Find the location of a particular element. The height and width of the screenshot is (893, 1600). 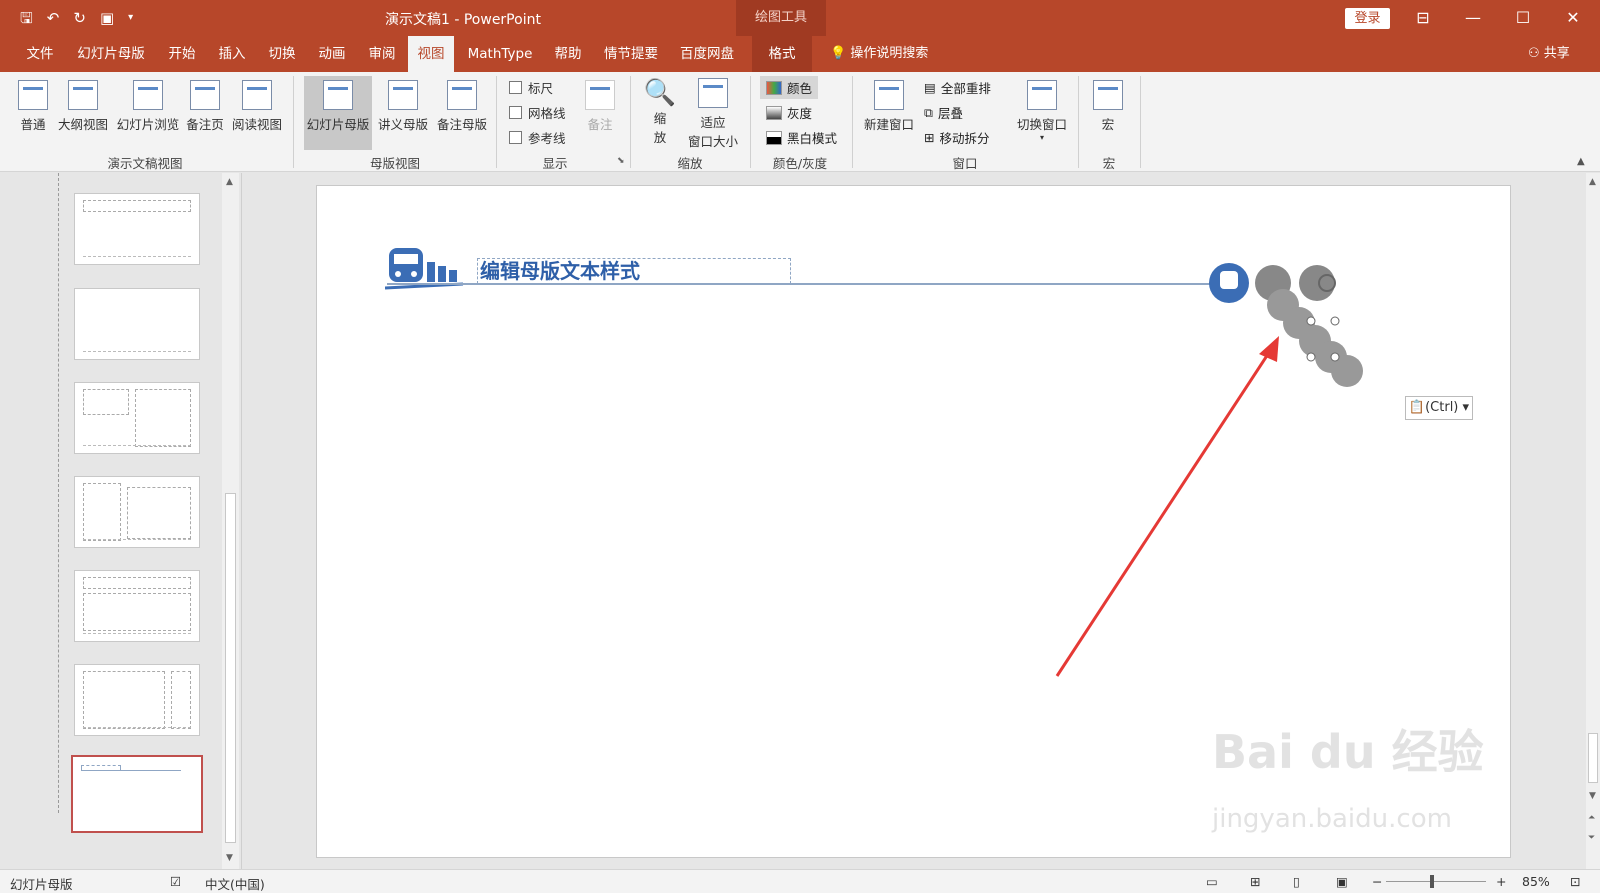

slide-sorter-status-icon: ⊞ is located at coordinates (1255, 881).